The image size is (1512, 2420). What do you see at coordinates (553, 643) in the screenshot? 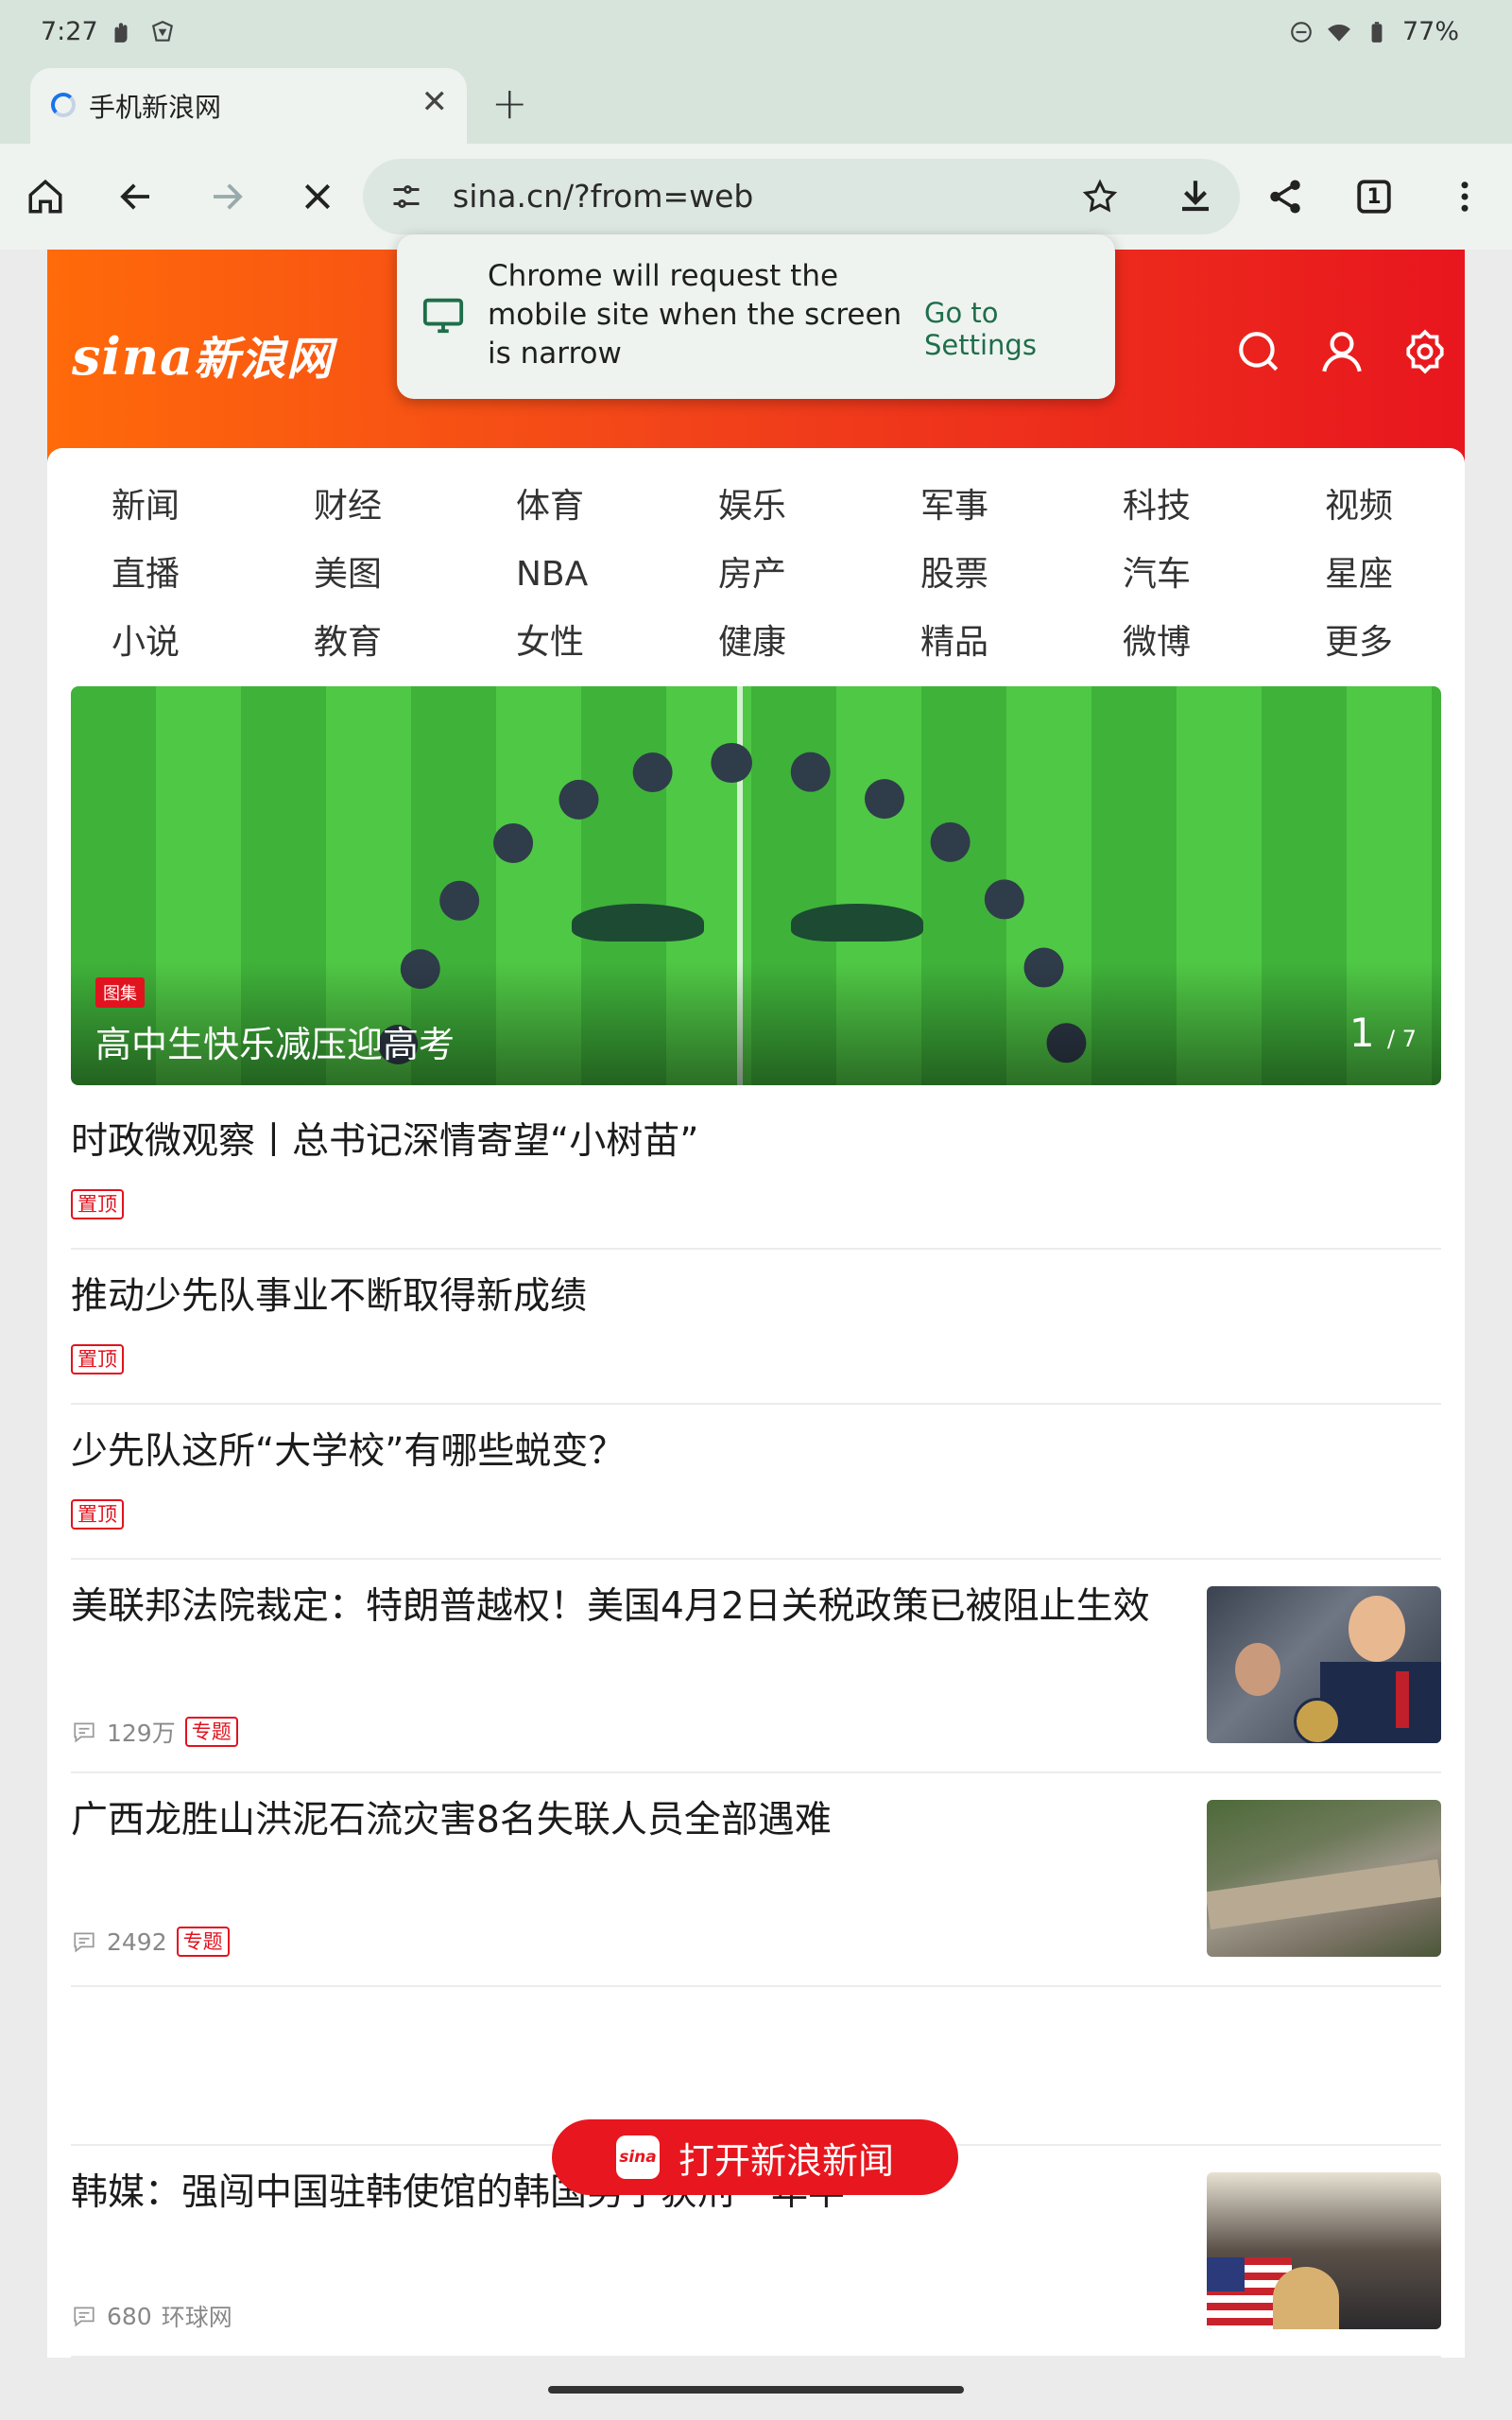
I see `nav-item: 女性` at bounding box center [553, 643].